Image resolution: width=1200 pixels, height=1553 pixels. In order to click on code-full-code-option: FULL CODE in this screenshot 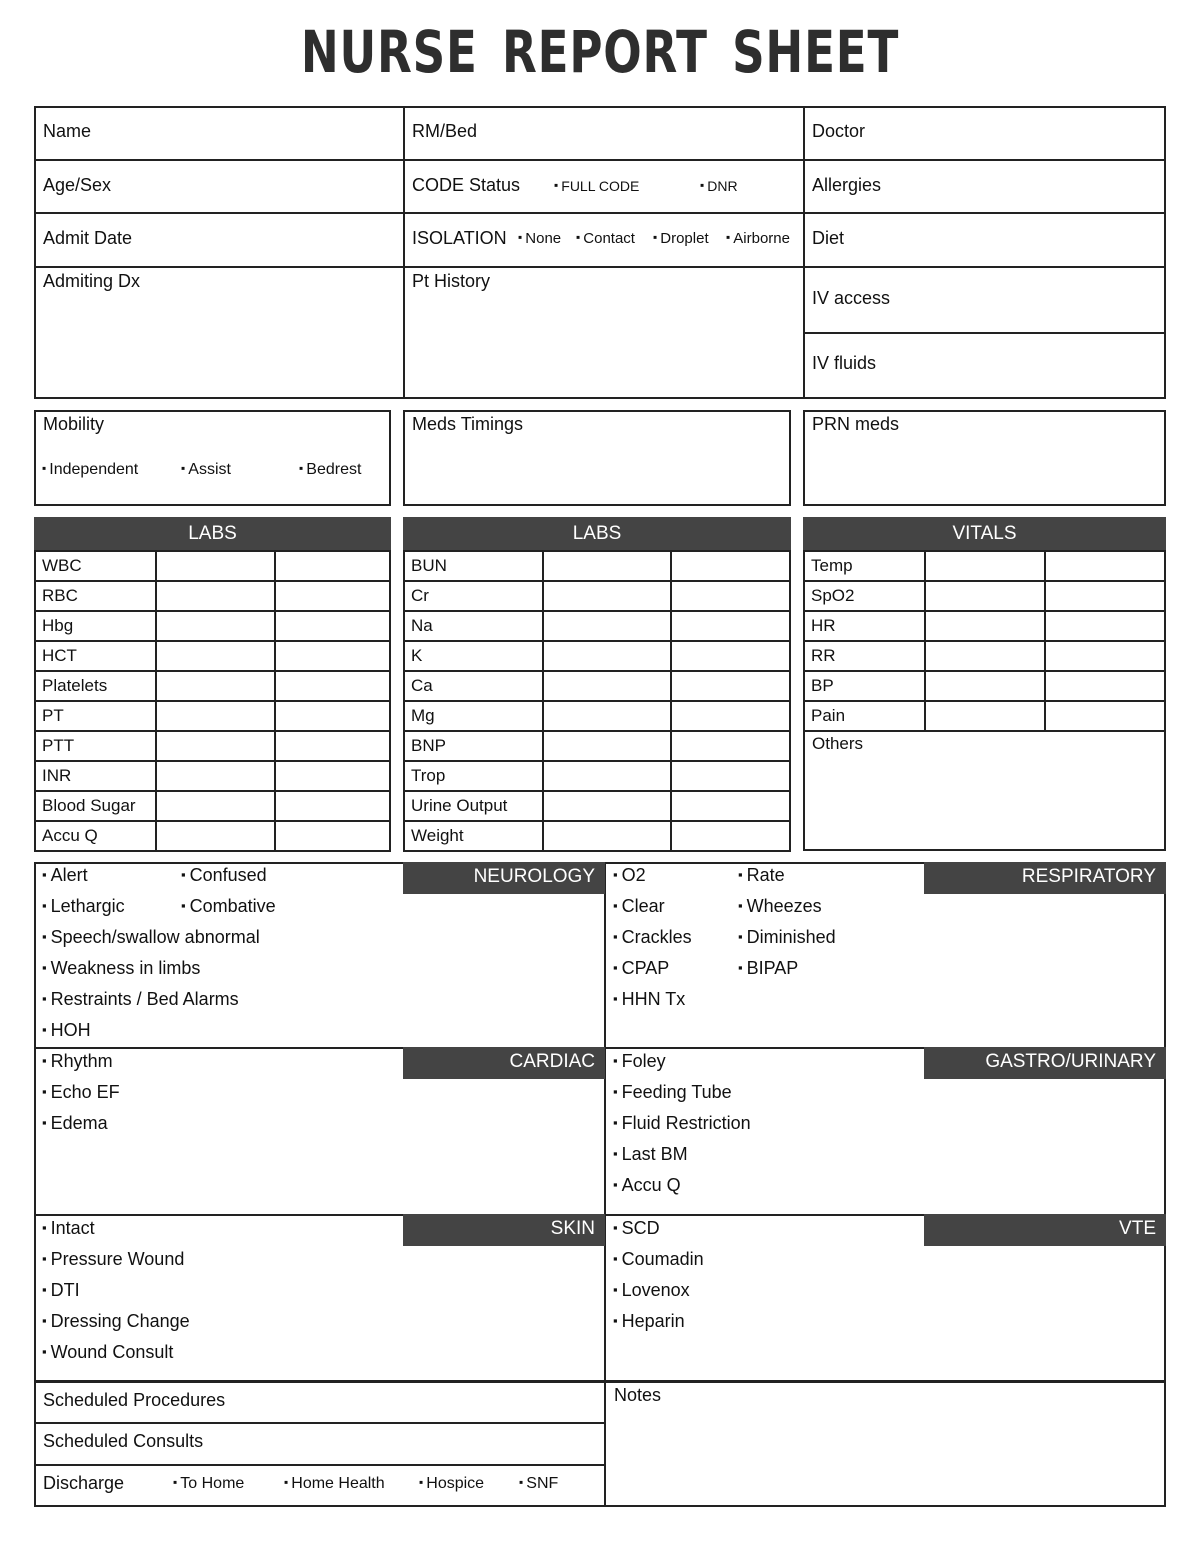, I will do `click(596, 186)`.